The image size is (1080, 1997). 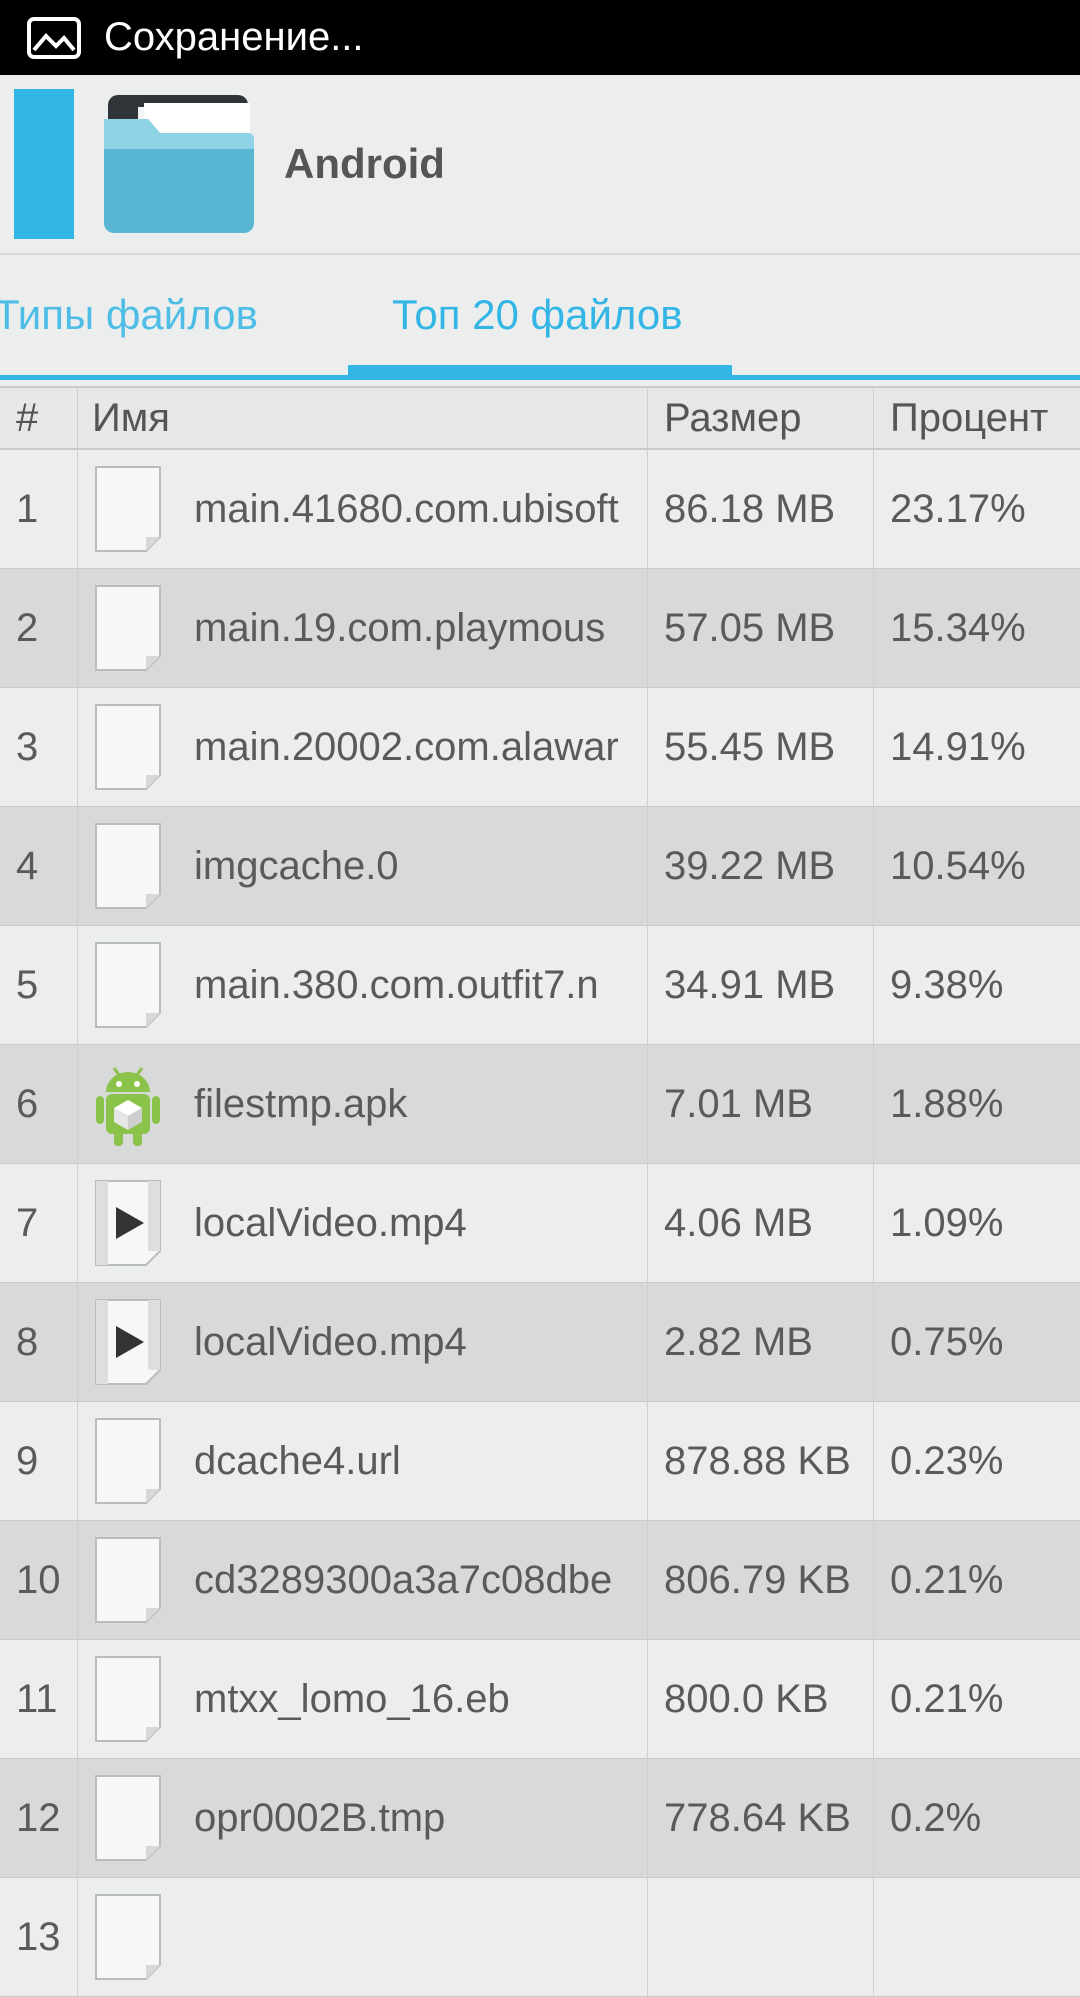 What do you see at coordinates (958, 865) in the screenshot?
I see `file-percent: 10.54%` at bounding box center [958, 865].